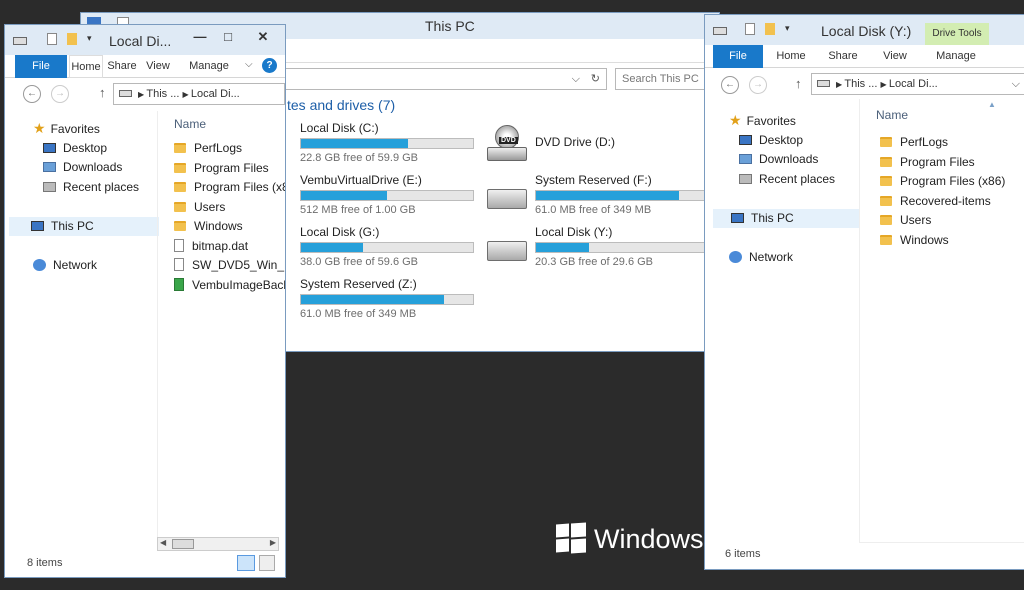 This screenshot has width=1024, height=590. Describe the element at coordinates (952, 204) in the screenshot. I see `list-item: Recovered-items` at that location.